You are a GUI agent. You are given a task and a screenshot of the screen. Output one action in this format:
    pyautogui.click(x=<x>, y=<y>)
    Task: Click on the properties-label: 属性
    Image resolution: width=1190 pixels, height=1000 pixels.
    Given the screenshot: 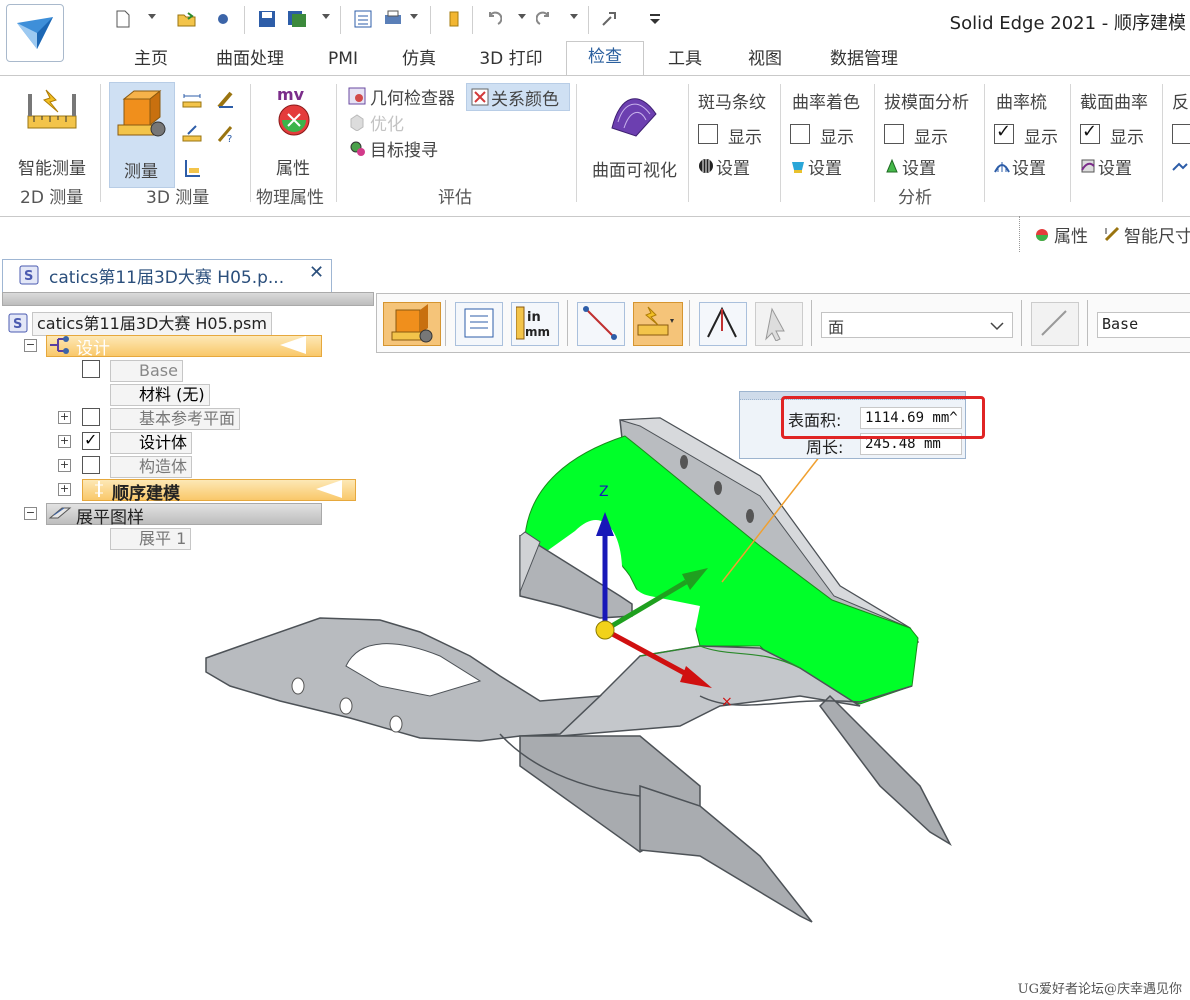 What is the action you would take?
    pyautogui.click(x=293, y=169)
    